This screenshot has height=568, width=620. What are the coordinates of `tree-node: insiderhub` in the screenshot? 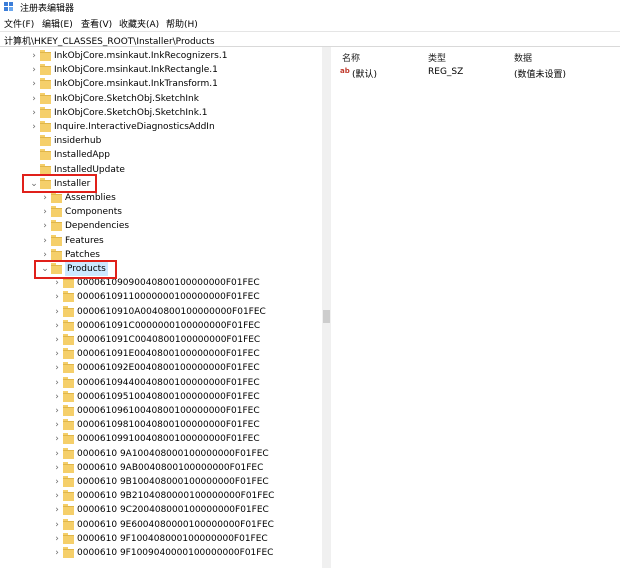 It's located at (160, 141).